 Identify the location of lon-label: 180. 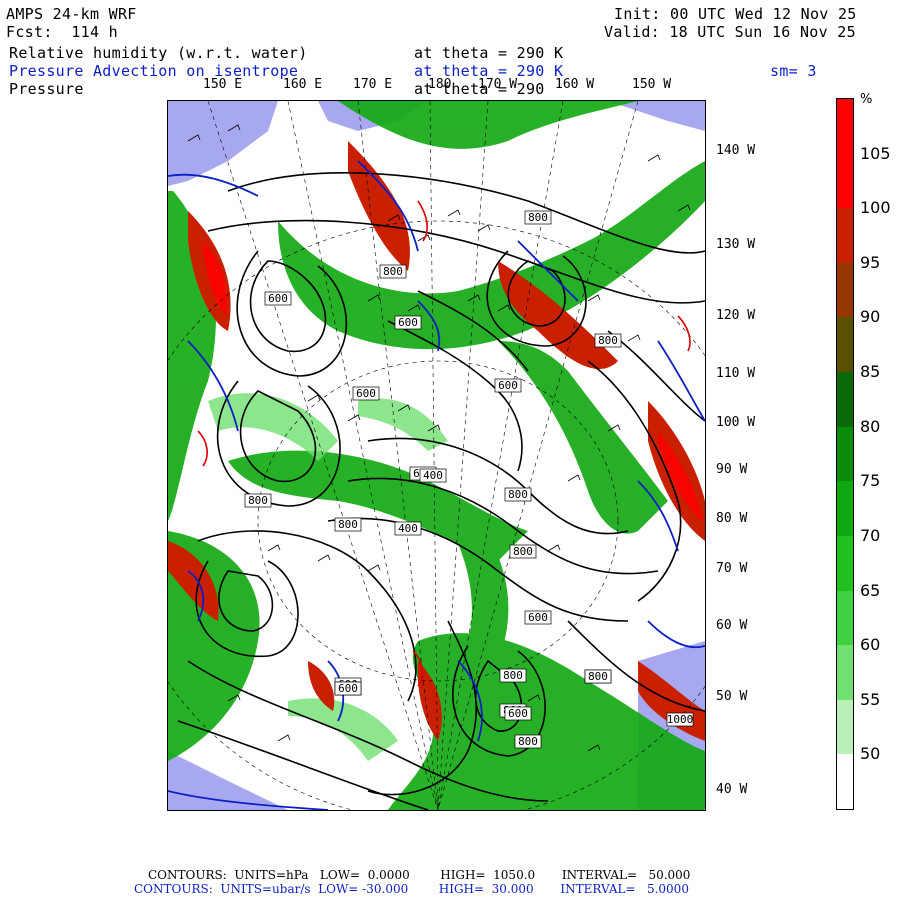
(440, 84).